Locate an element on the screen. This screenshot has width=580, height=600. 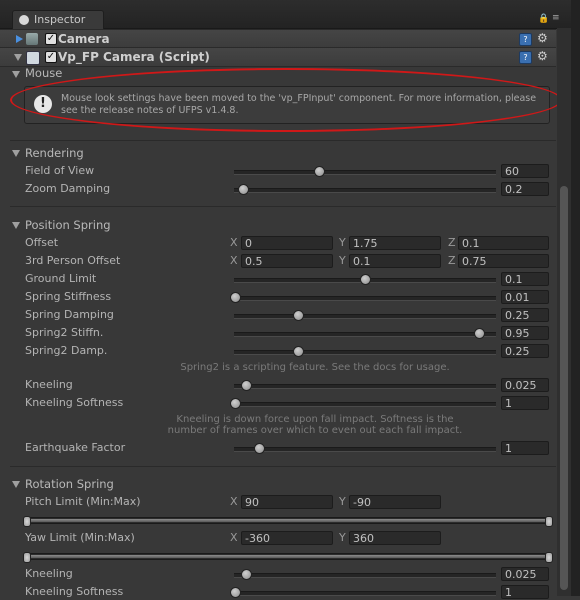
yaw-limit-max-field: 360 is located at coordinates (395, 538).